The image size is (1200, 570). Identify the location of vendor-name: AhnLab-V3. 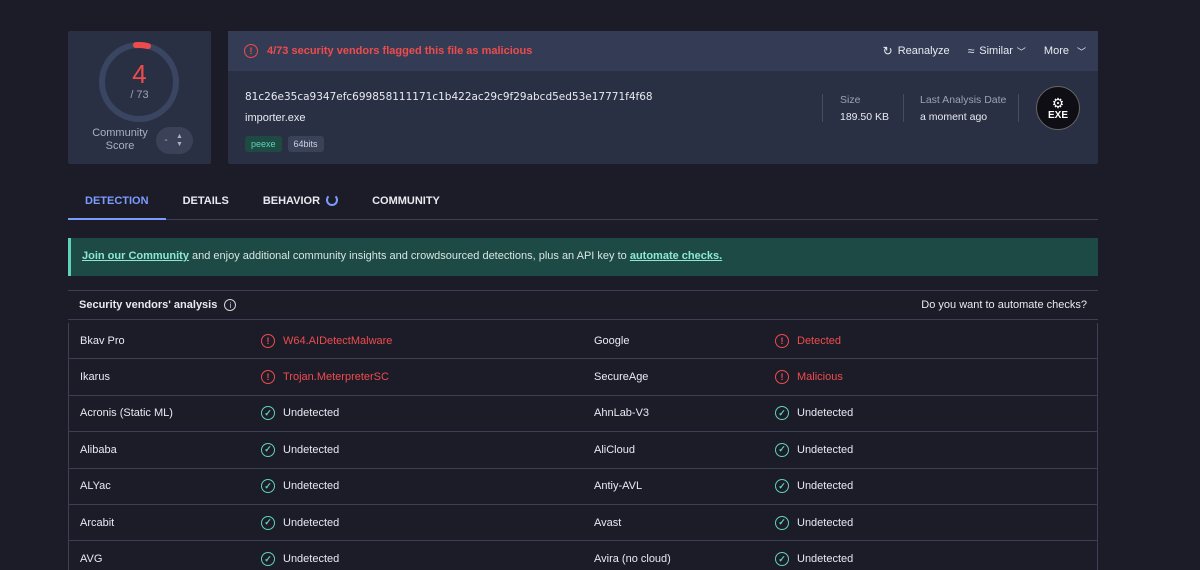
(622, 413).